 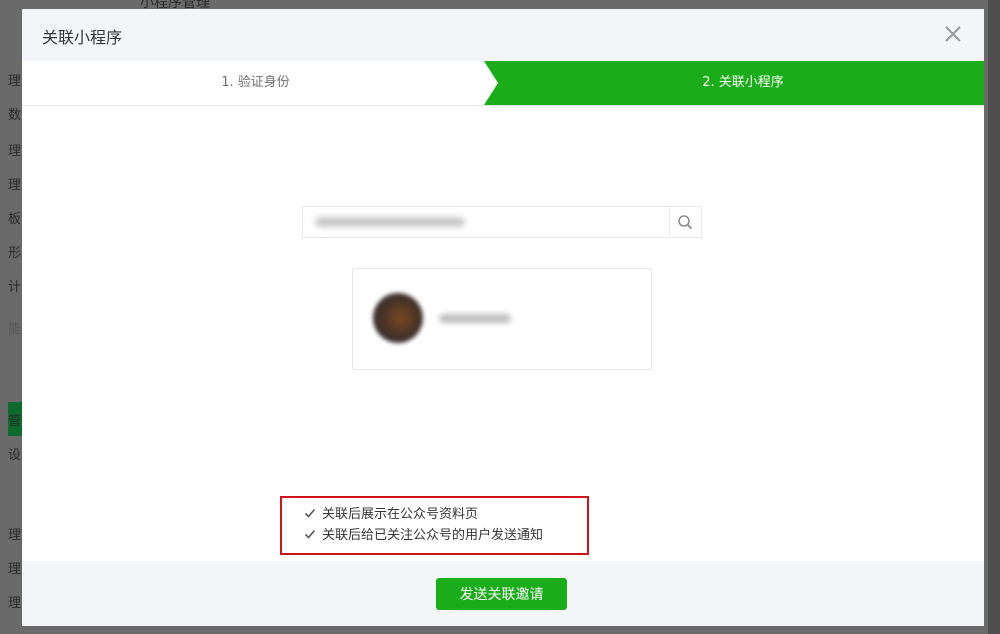 What do you see at coordinates (15, 421) in the screenshot?
I see `background-sidebar-char: 管` at bounding box center [15, 421].